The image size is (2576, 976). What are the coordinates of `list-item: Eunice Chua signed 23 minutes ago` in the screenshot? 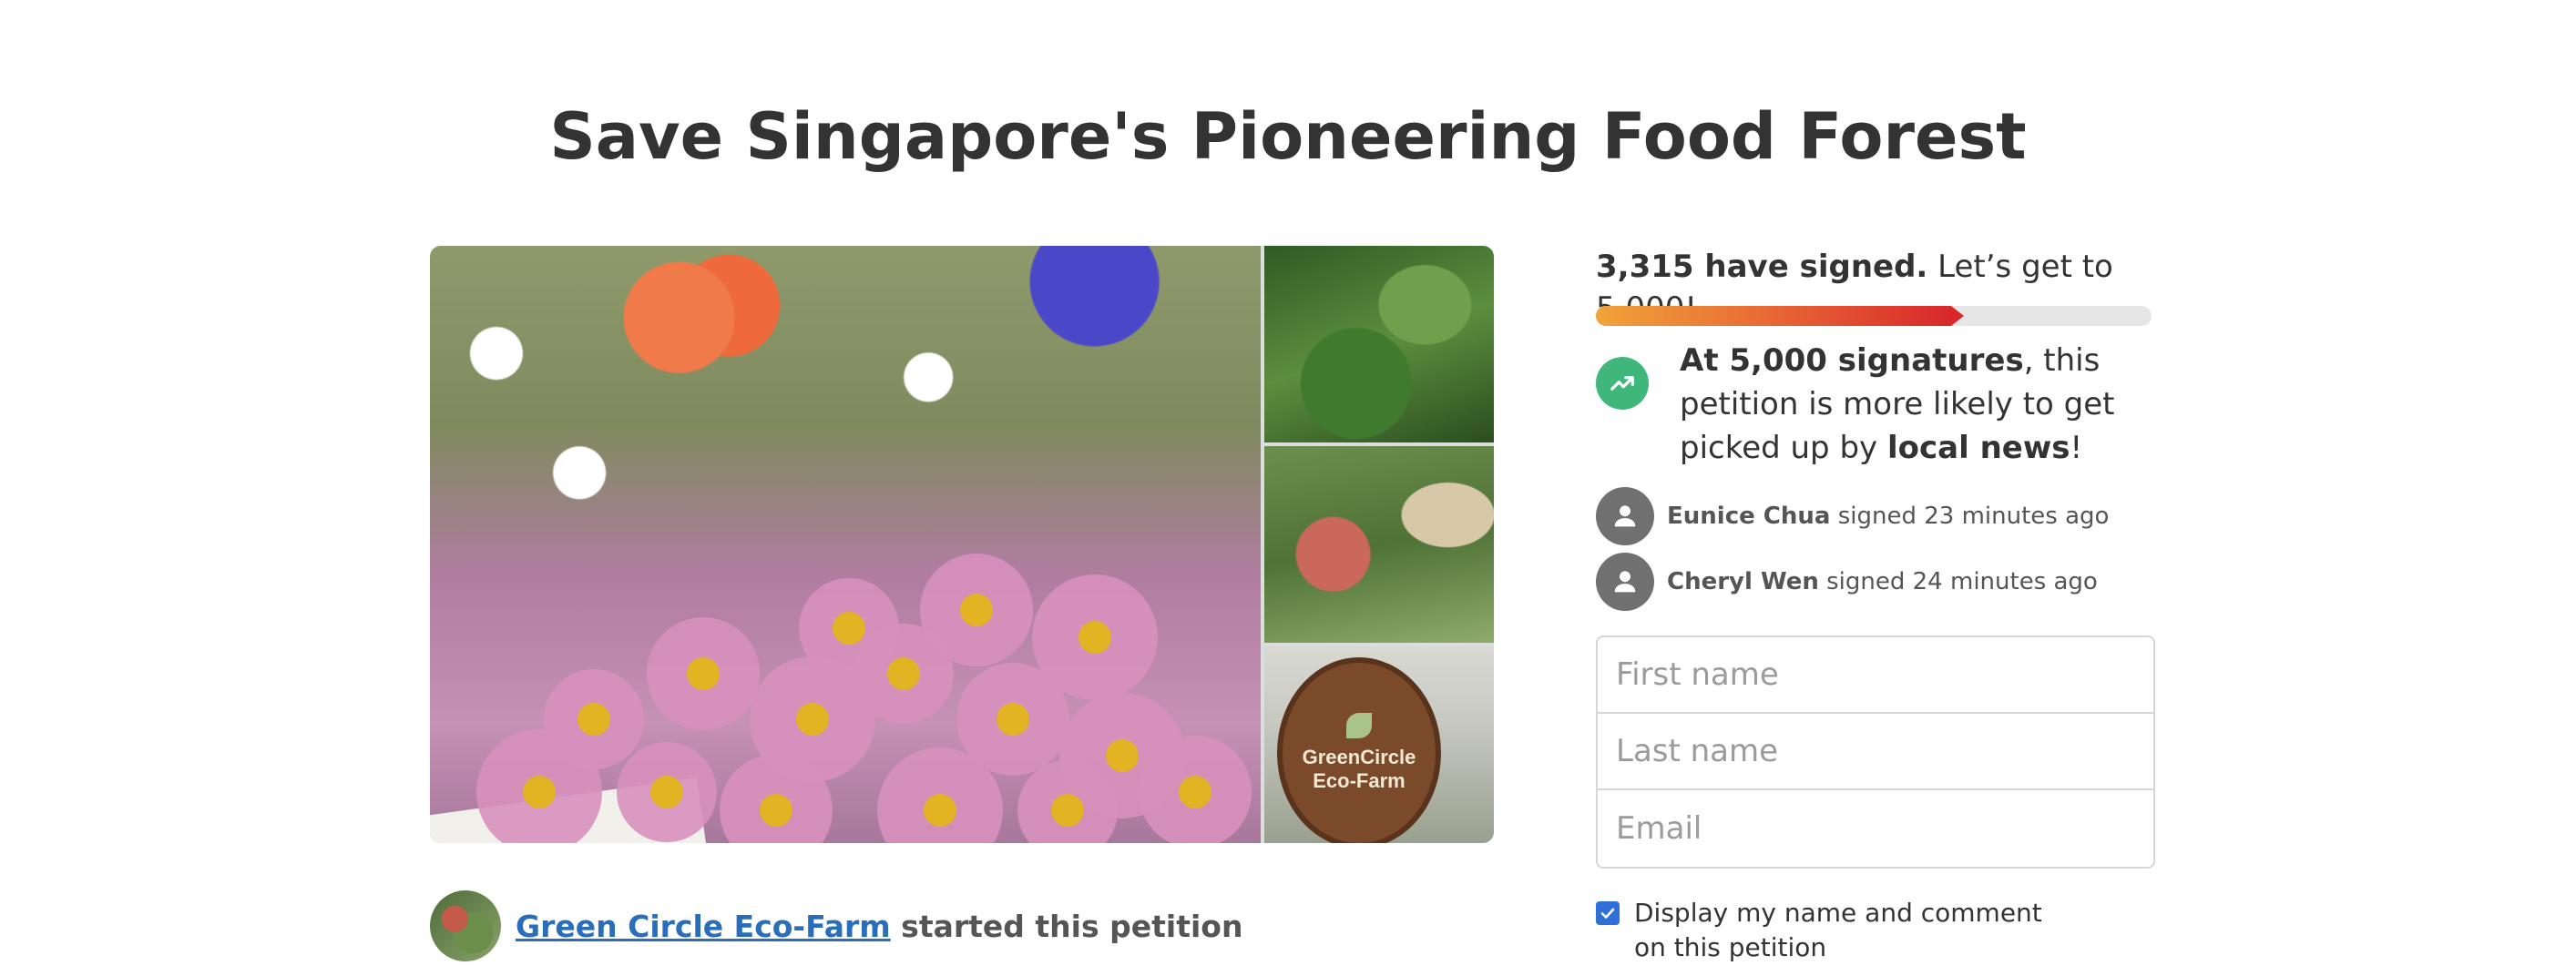 It's located at (1874, 516).